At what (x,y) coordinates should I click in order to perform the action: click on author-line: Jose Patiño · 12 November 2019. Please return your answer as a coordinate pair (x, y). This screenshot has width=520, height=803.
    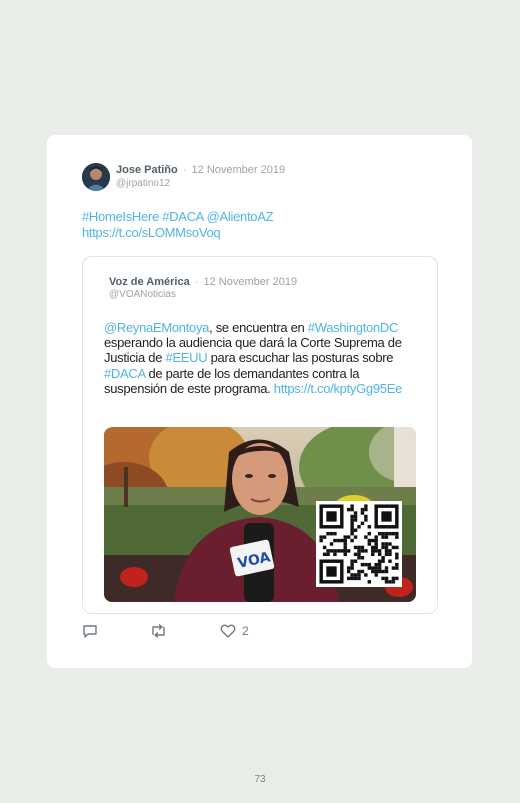
    Looking at the image, I should click on (200, 170).